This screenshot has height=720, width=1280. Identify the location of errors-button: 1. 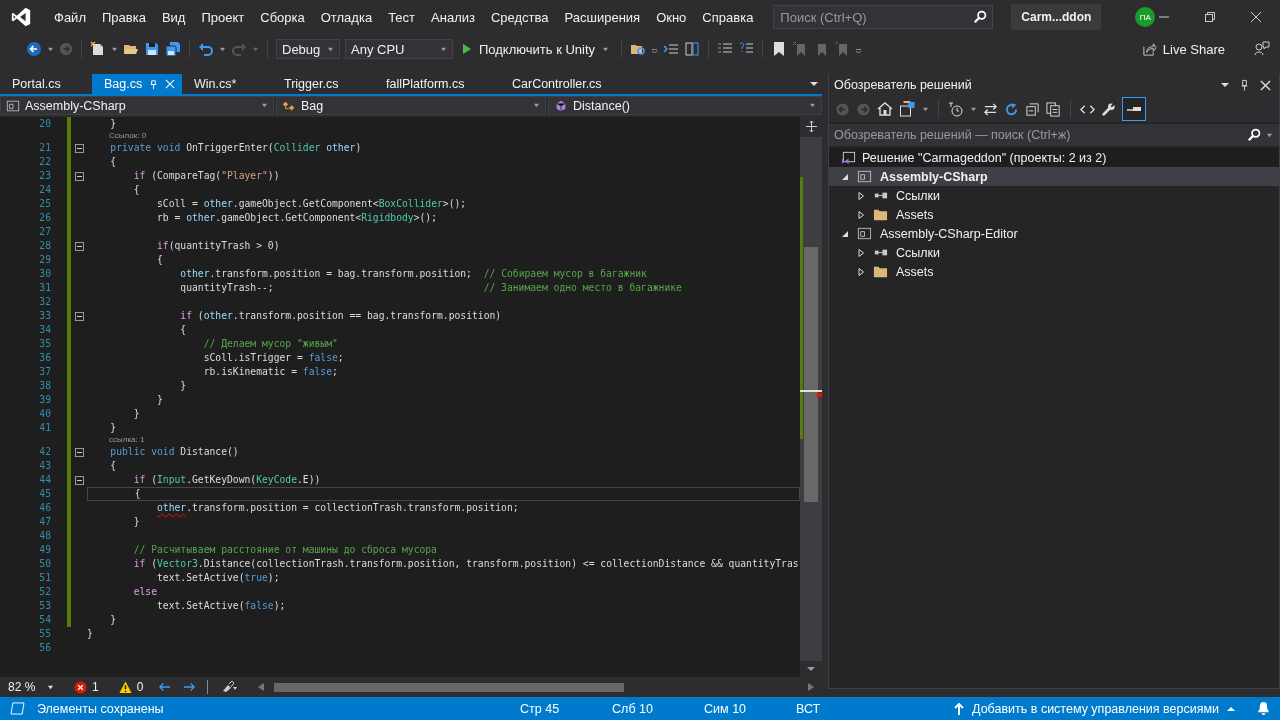
(86, 687).